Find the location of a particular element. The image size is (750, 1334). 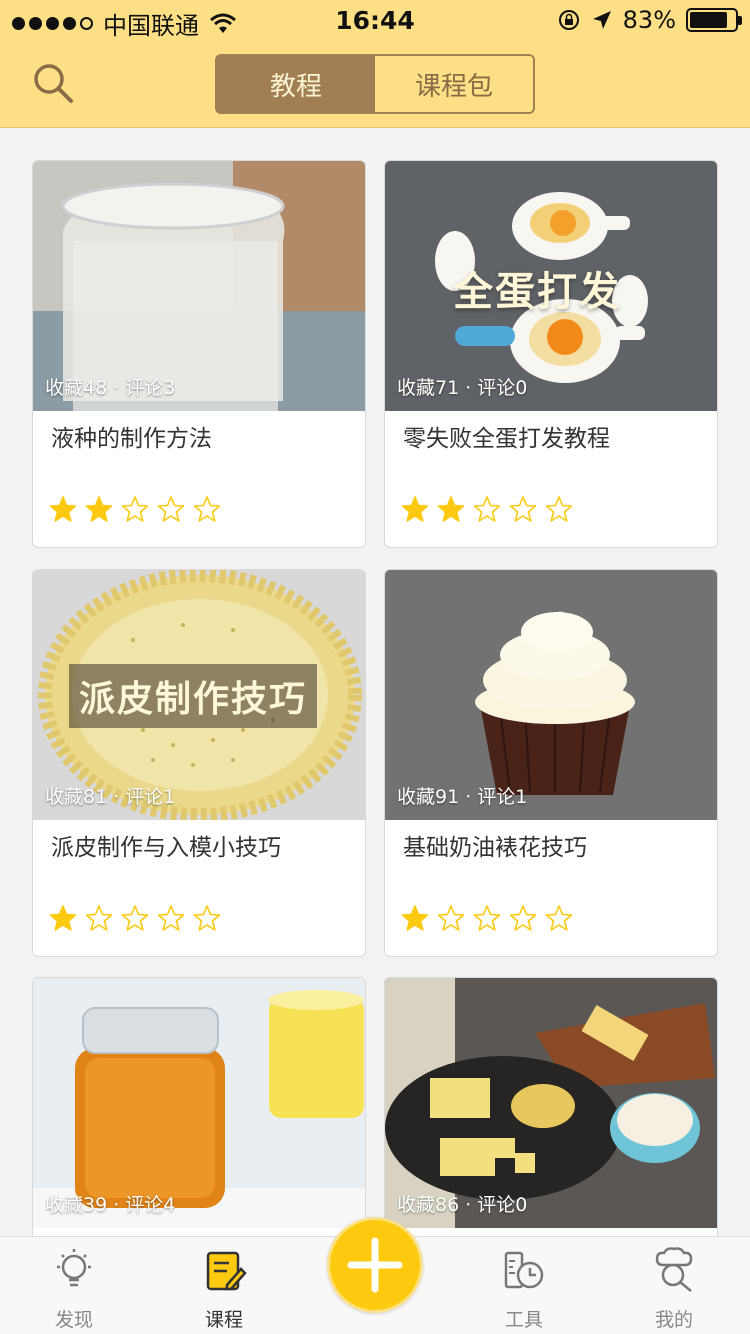

course-card: 收藏48 · 评论3 液种的制作方法 is located at coordinates (199, 354).